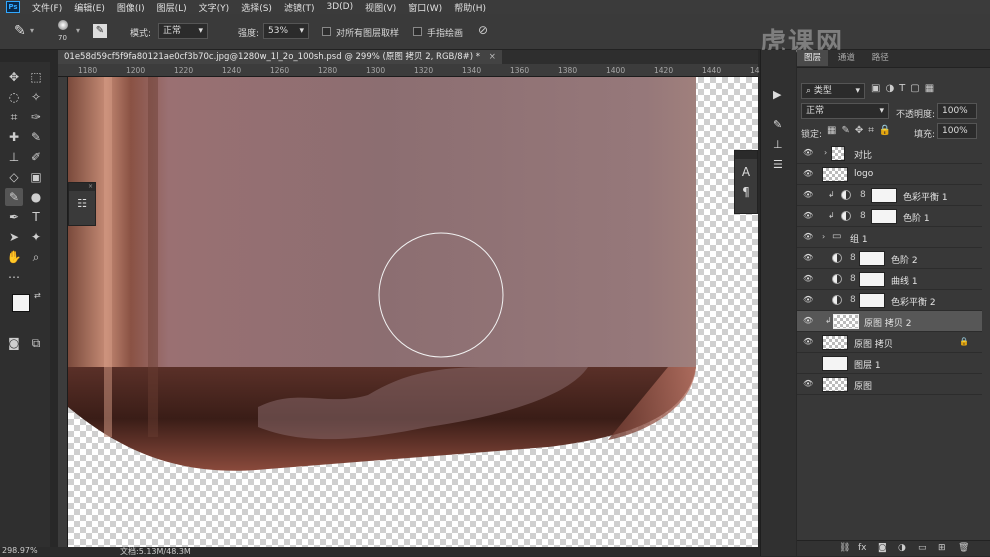 The width and height of the screenshot is (990, 557). What do you see at coordinates (82, 203) in the screenshot?
I see `properties-icon: ☷` at bounding box center [82, 203].